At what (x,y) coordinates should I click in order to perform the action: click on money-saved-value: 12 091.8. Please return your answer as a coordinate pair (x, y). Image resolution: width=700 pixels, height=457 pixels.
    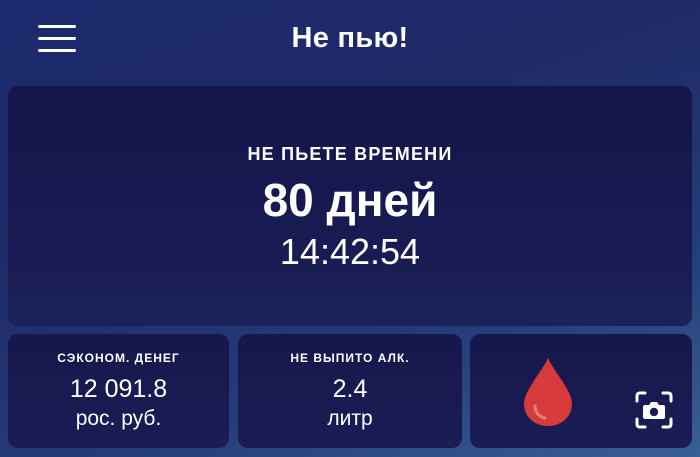
    Looking at the image, I should click on (118, 389).